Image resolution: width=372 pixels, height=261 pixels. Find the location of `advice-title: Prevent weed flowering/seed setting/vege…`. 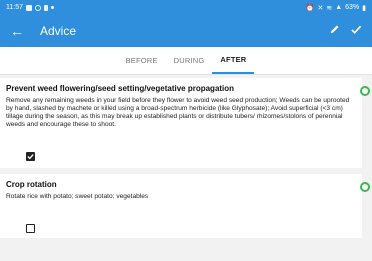

advice-title: Prevent weed flowering/seed setting/vege… is located at coordinates (120, 88).